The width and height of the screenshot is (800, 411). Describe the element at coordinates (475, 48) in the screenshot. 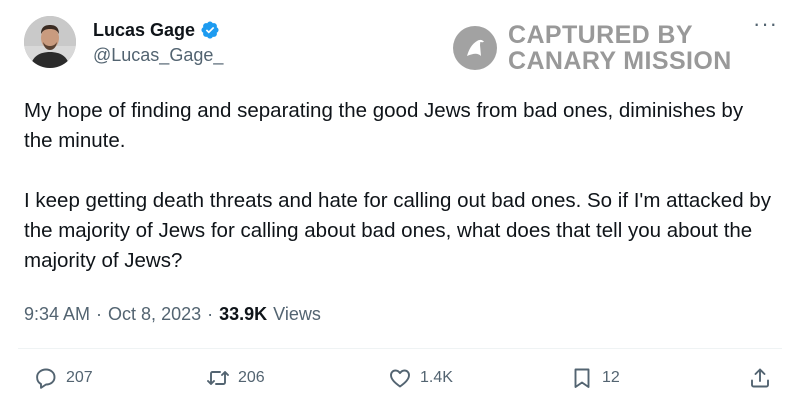

I see `canary-logo-icon` at that location.